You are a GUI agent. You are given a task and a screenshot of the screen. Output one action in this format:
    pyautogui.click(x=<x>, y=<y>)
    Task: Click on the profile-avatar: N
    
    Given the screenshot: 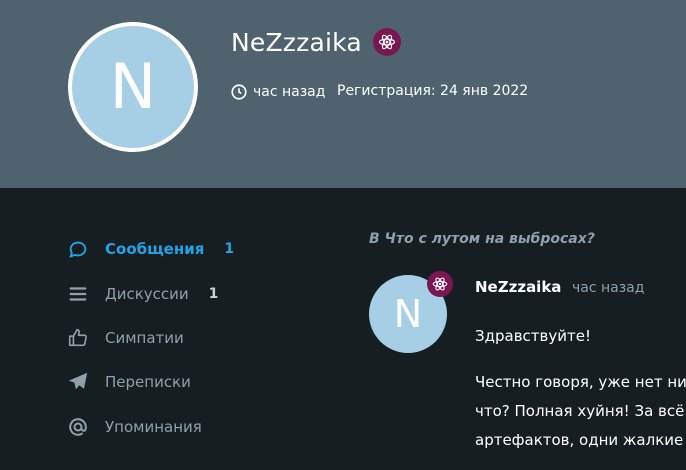 What is the action you would take?
    pyautogui.click(x=133, y=87)
    